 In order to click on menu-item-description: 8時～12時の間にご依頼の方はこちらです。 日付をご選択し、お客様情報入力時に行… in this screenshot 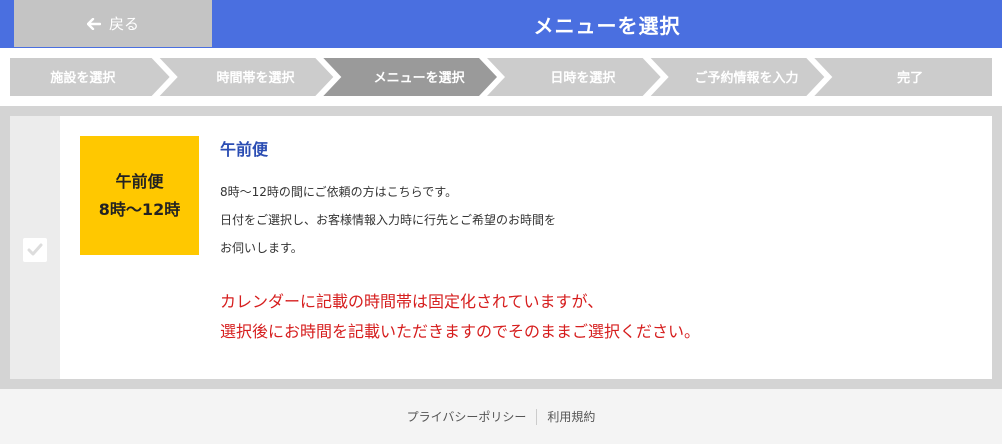, I will do `click(388, 220)`.